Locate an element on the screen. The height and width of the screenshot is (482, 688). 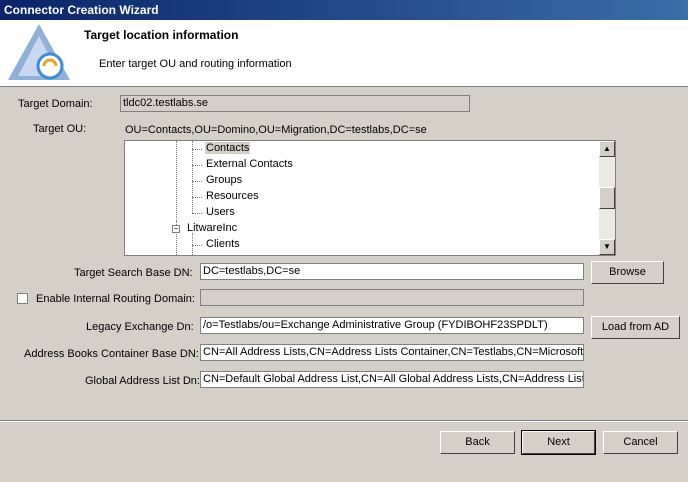
page-title: Target location information is located at coordinates (161, 35).